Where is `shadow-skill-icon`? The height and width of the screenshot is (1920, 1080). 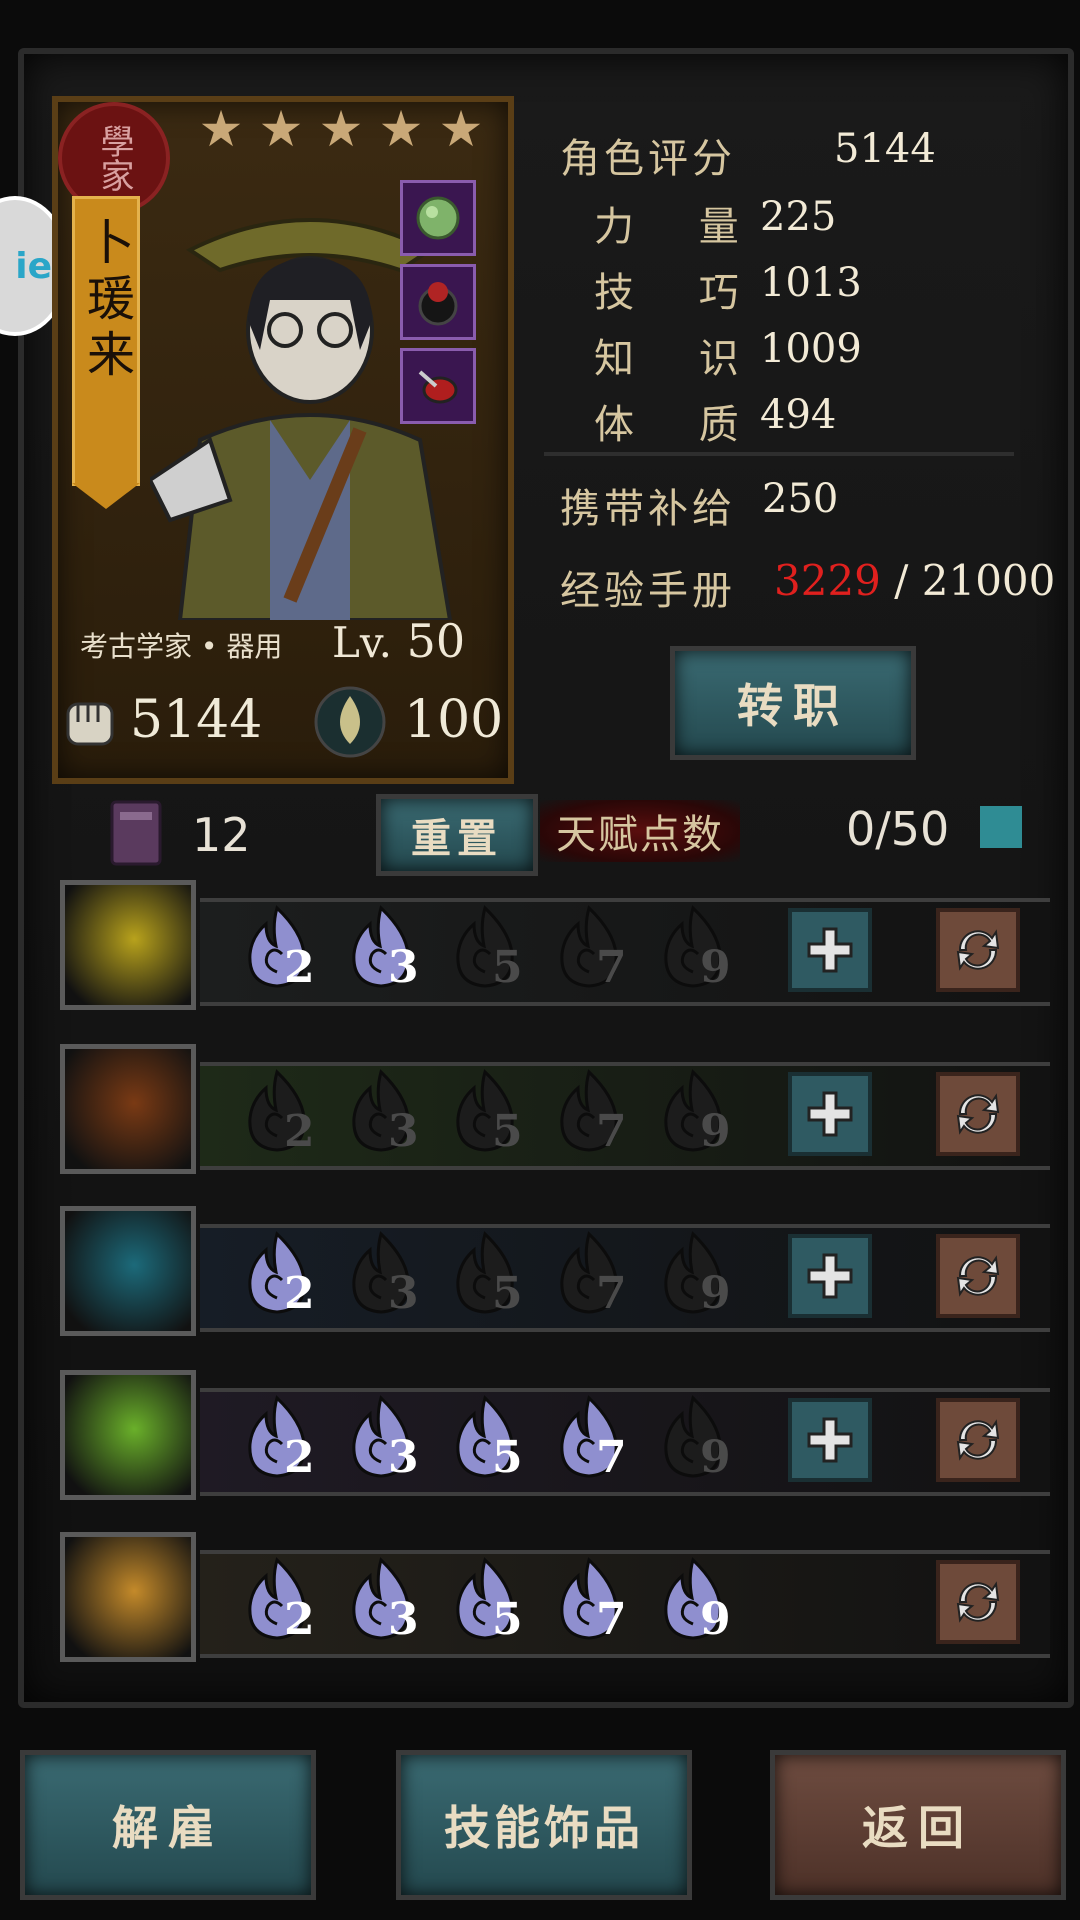 shadow-skill-icon is located at coordinates (128, 1271).